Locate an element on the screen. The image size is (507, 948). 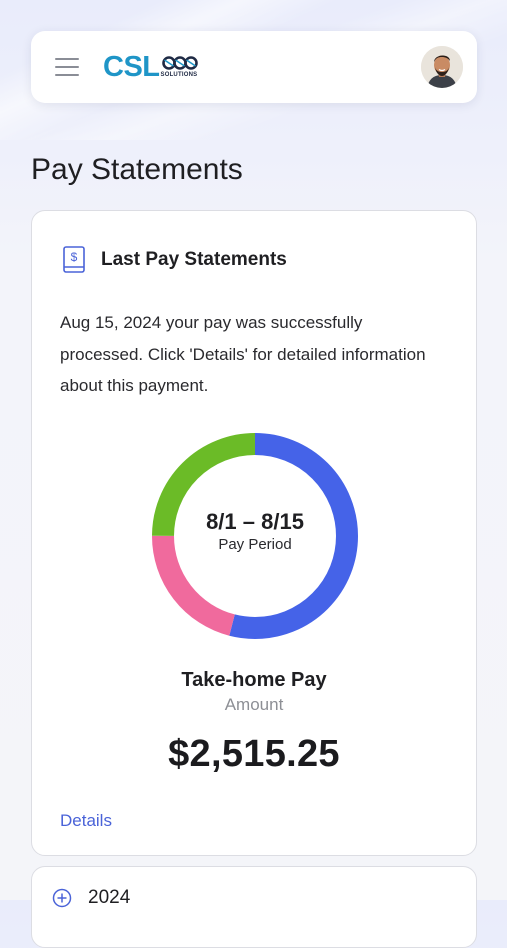
logo-text: CSL is located at coordinates (131, 67).